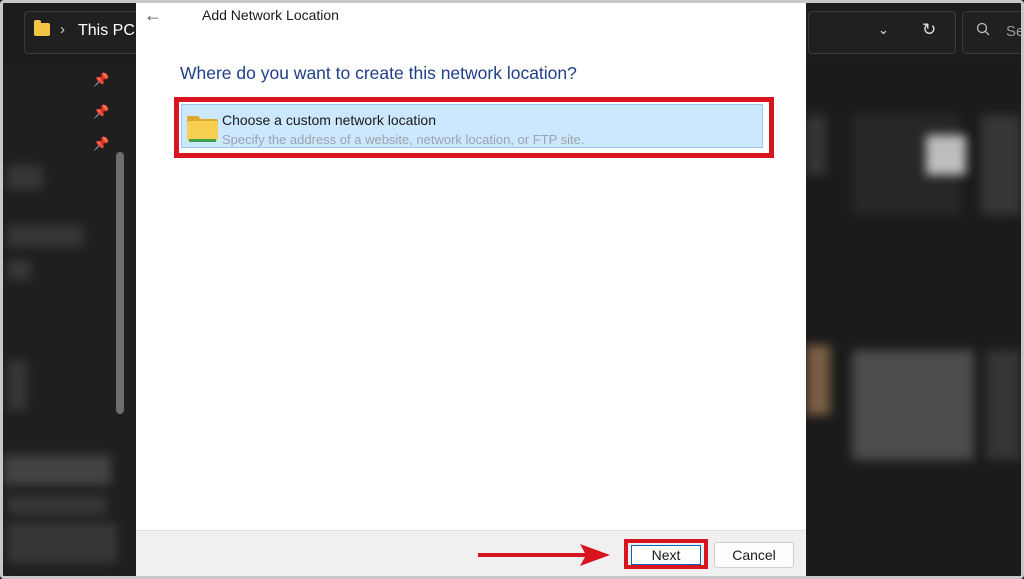  I want to click on cancel-button: Cancel, so click(754, 555).